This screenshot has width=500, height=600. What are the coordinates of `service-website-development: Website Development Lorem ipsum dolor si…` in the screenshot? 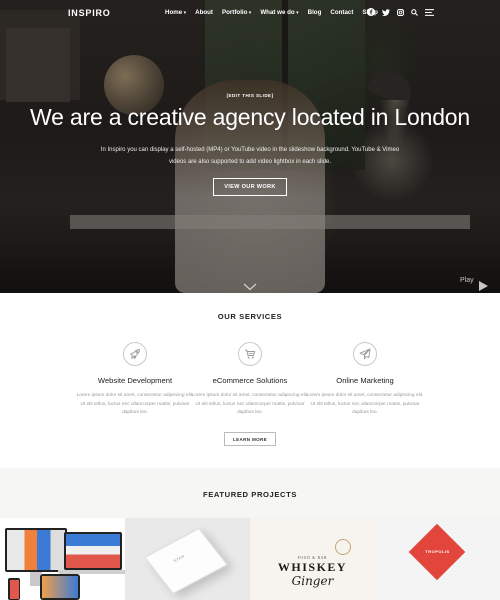 It's located at (135, 380).